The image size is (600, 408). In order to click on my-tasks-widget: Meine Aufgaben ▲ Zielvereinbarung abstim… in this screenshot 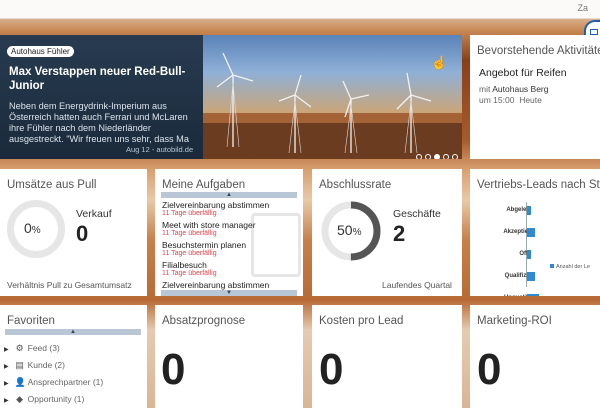, I will do `click(229, 232)`.